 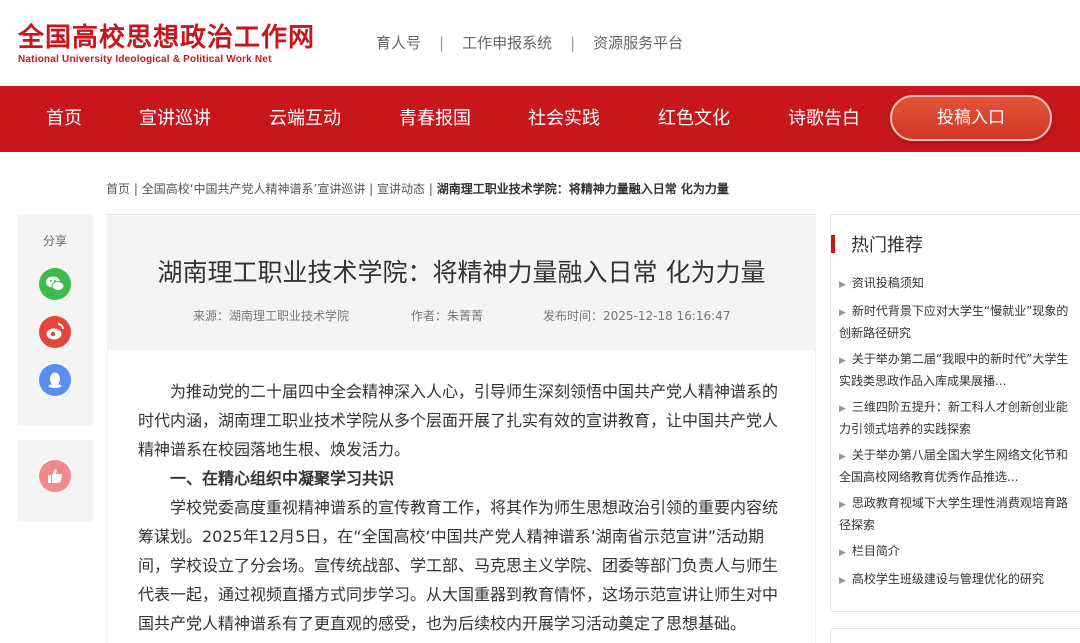 What do you see at coordinates (582, 189) in the screenshot?
I see `breadcrumb-current: 湖南理工职业技术学院：将精神力量融入日常 化为力量` at bounding box center [582, 189].